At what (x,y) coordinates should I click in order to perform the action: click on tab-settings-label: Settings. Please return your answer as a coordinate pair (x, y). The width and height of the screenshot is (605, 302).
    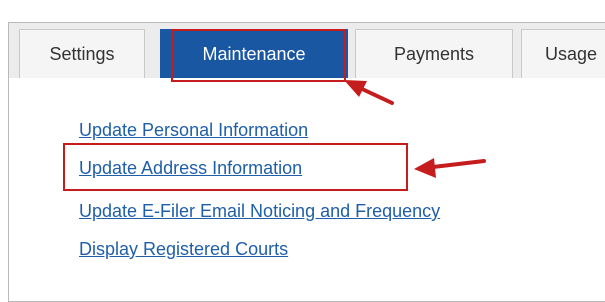
    Looking at the image, I should click on (82, 53).